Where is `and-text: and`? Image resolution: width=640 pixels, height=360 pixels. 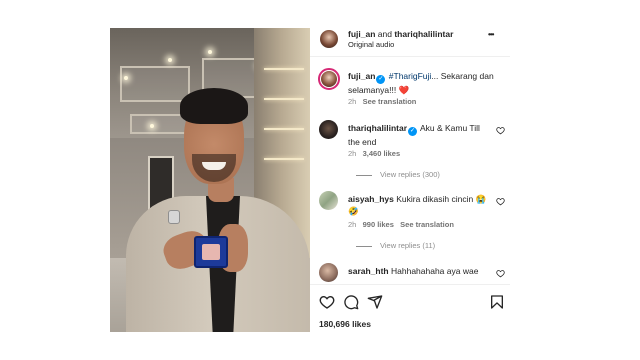
and-text: and is located at coordinates (384, 34).